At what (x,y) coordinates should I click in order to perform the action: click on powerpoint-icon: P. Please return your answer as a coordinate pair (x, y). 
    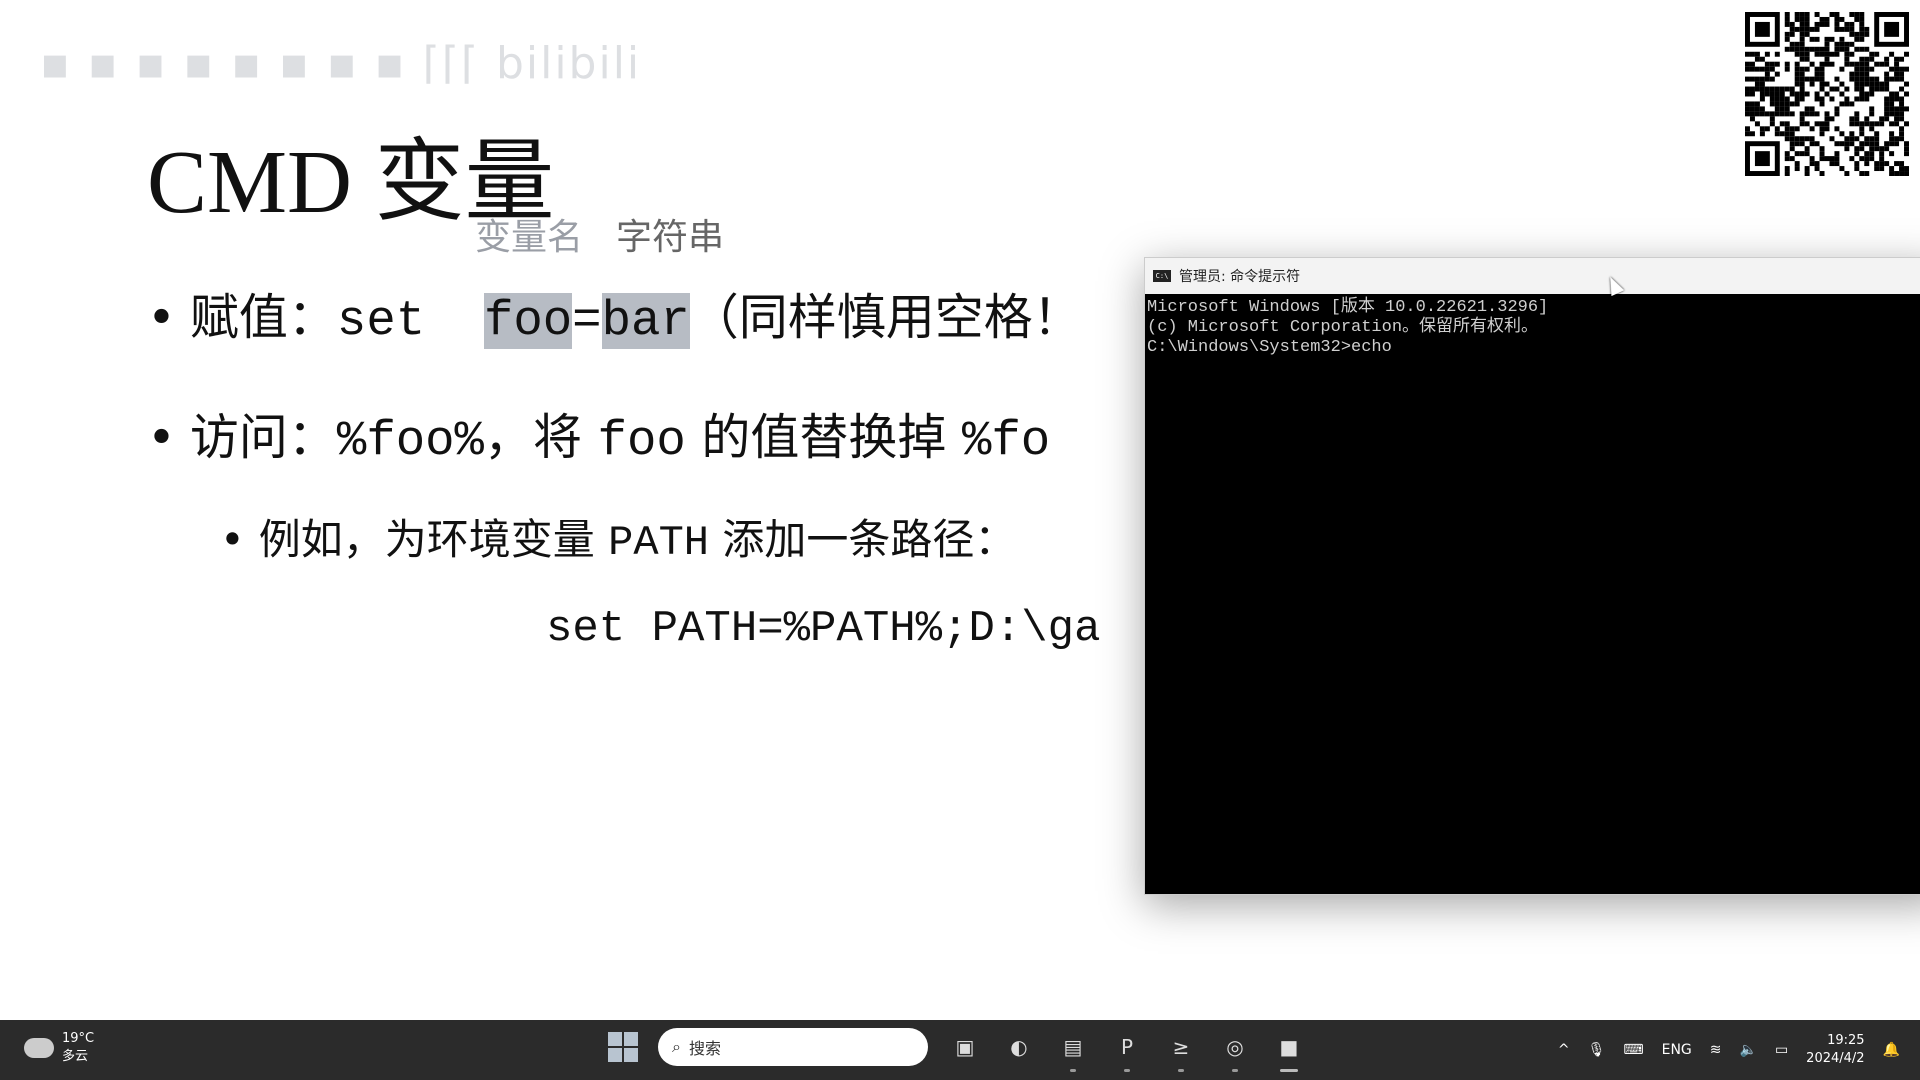
    Looking at the image, I should click on (1127, 1051).